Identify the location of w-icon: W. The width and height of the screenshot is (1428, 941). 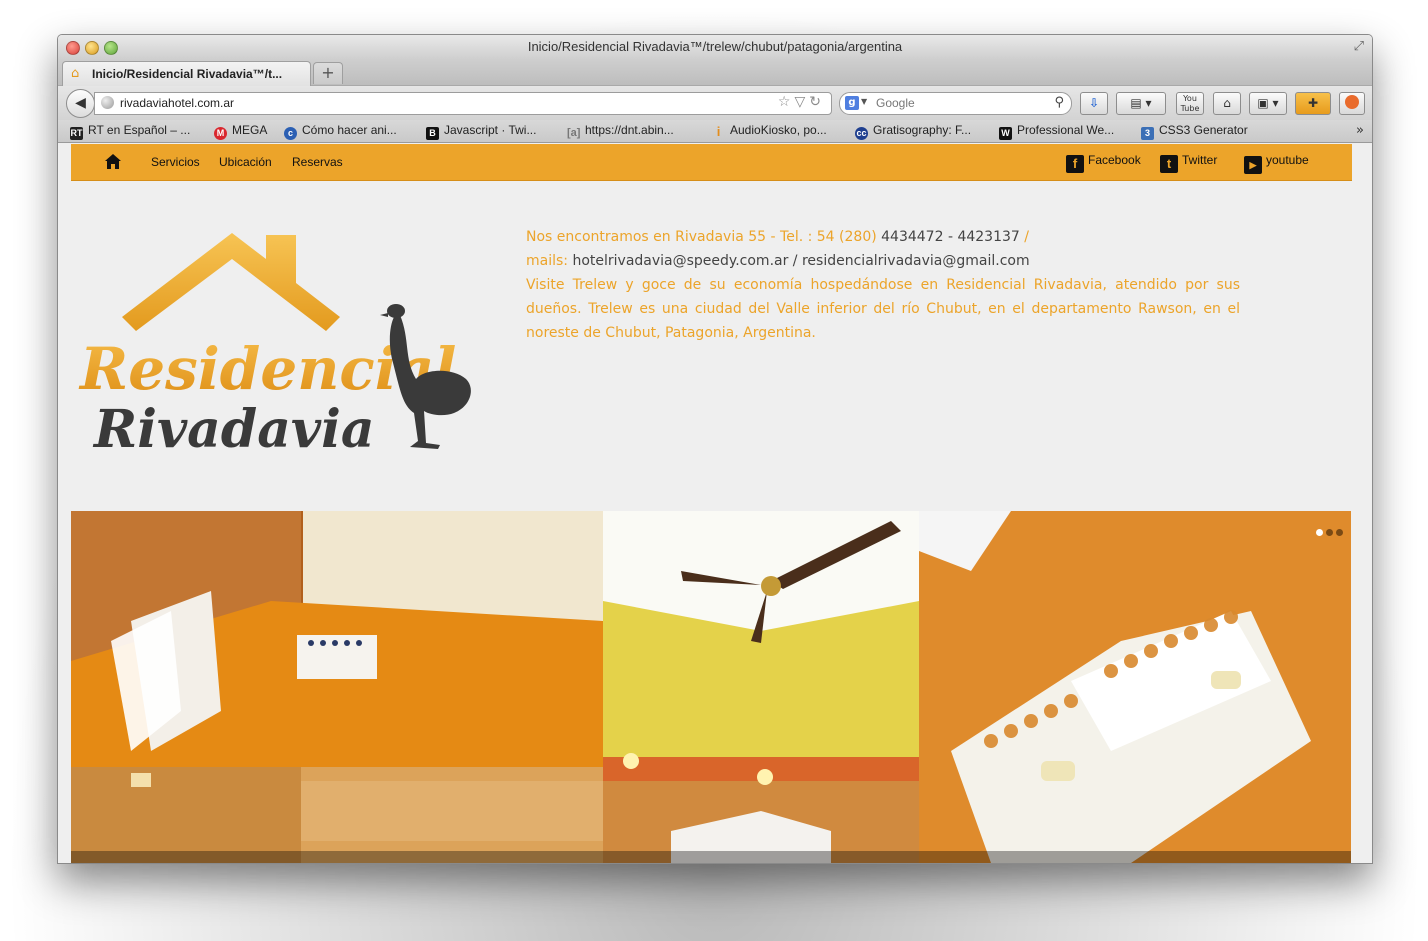
(1005, 133).